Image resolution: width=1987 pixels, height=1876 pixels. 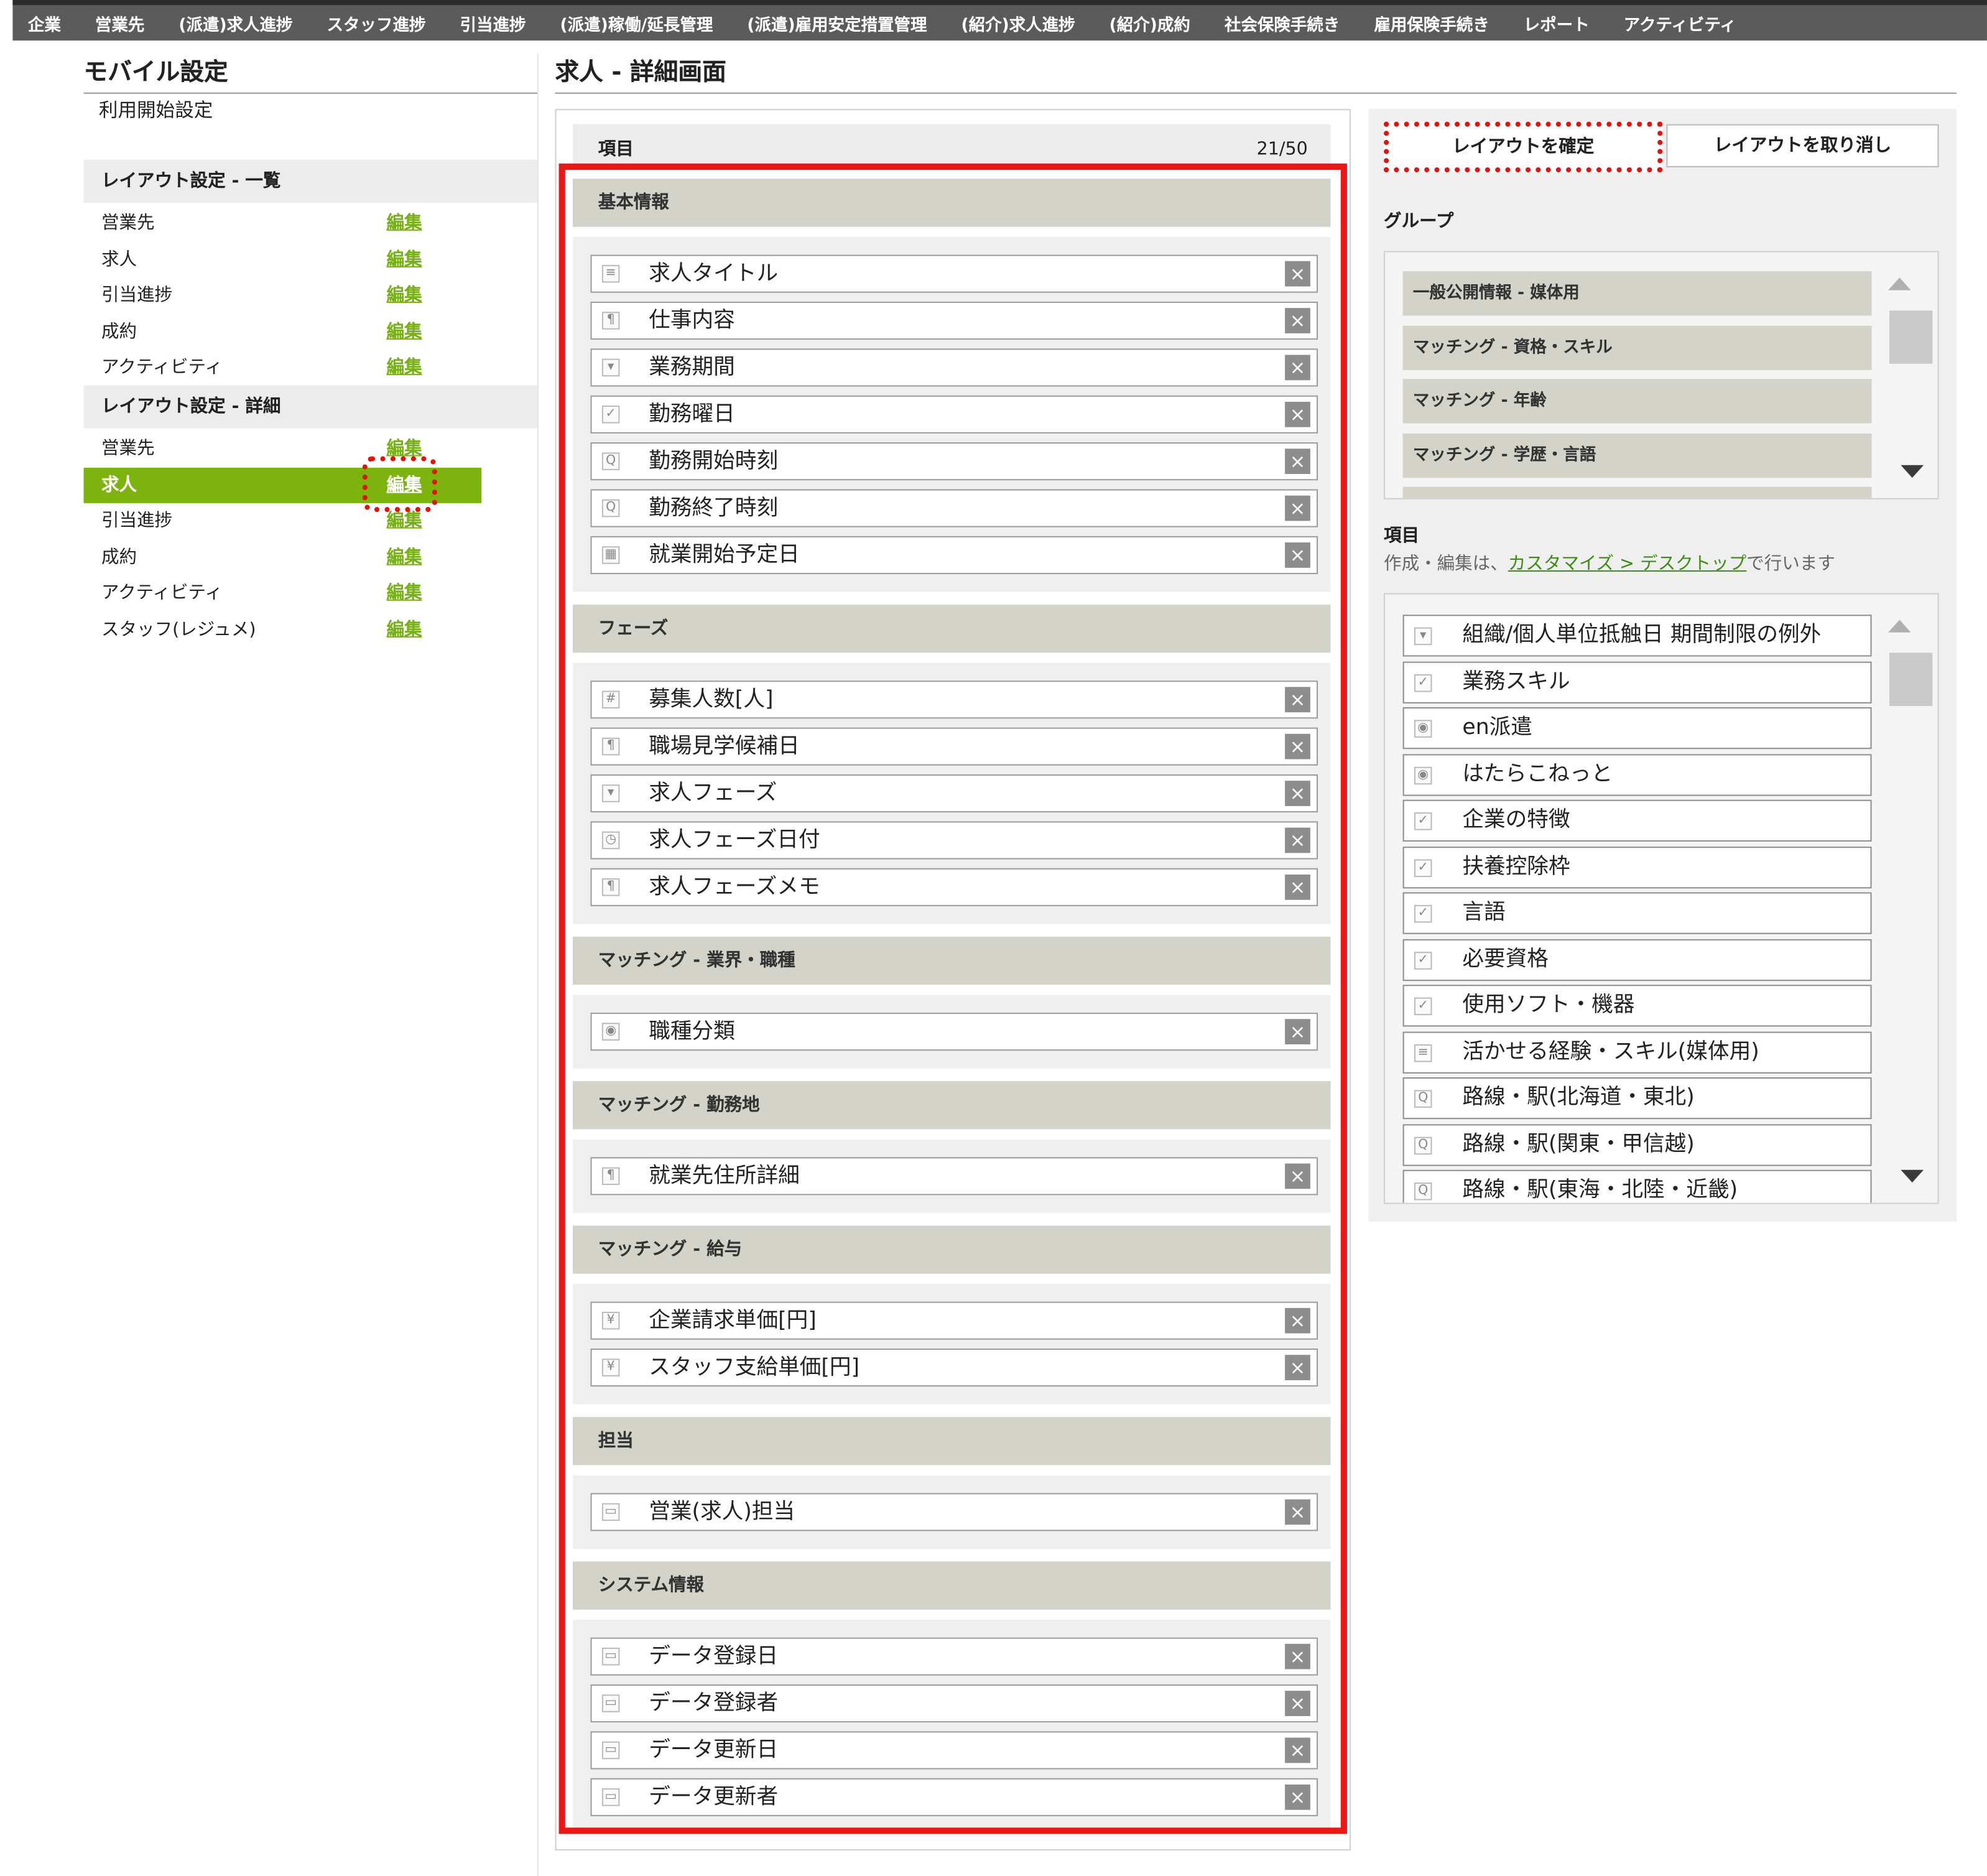 I want to click on palette-field-item: ✓ 扶養控除枠, so click(x=1637, y=867).